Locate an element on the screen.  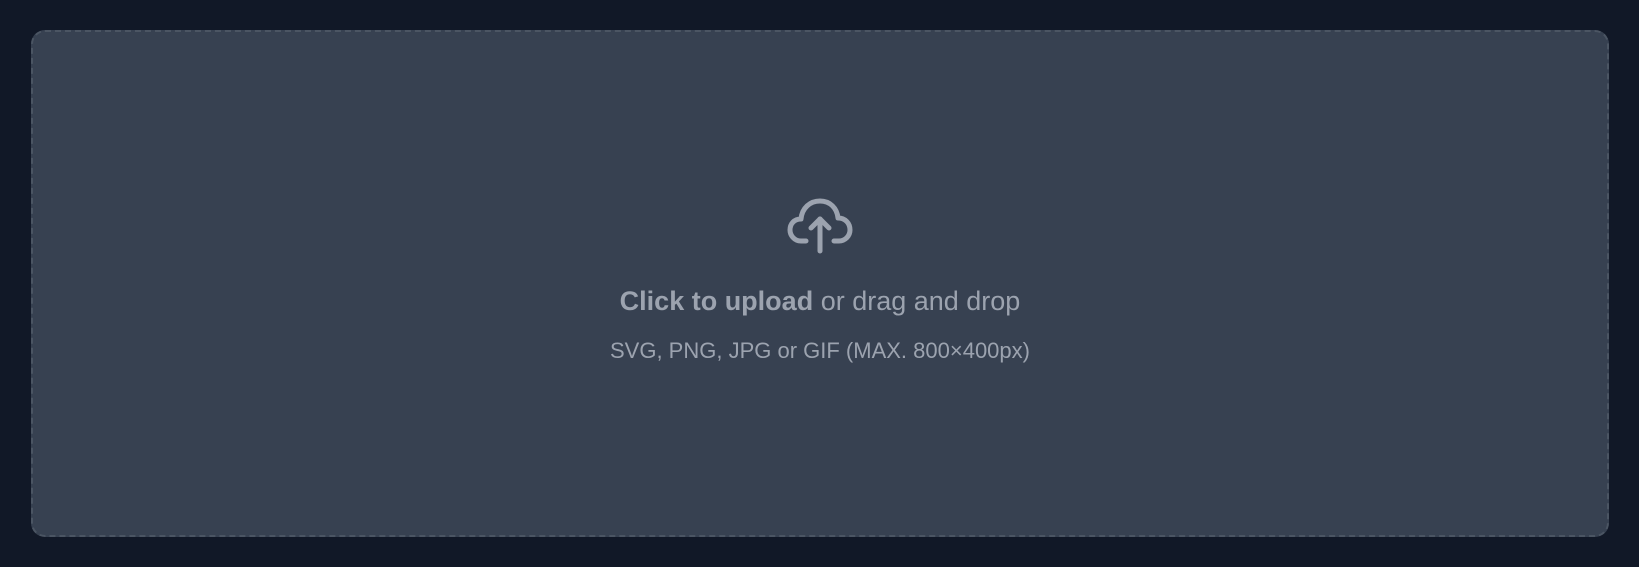
click-to-upload-text: Click to upload is located at coordinates (717, 301).